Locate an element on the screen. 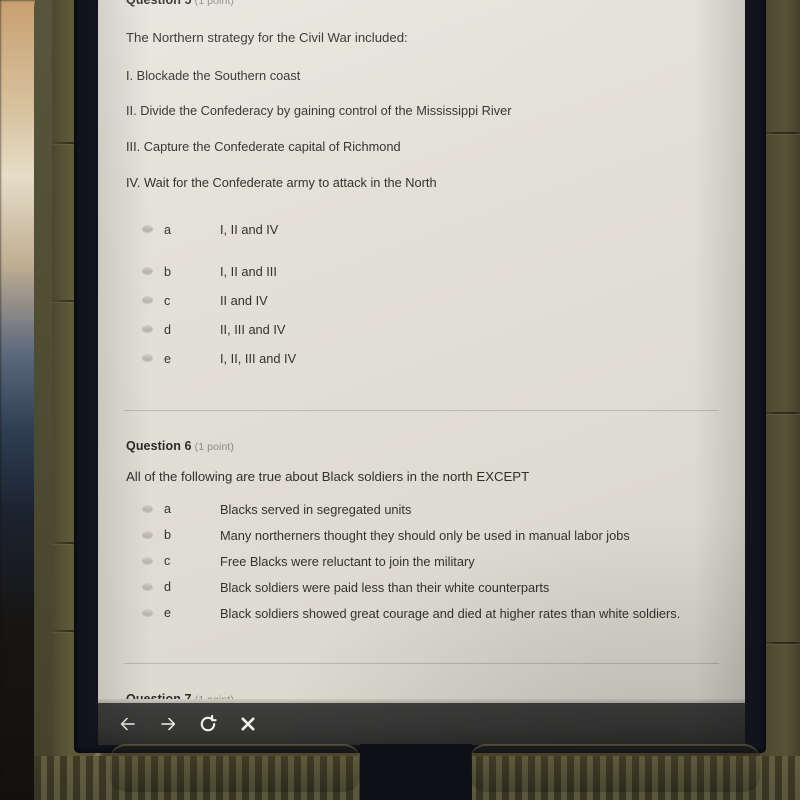  close-icon is located at coordinates (248, 724).